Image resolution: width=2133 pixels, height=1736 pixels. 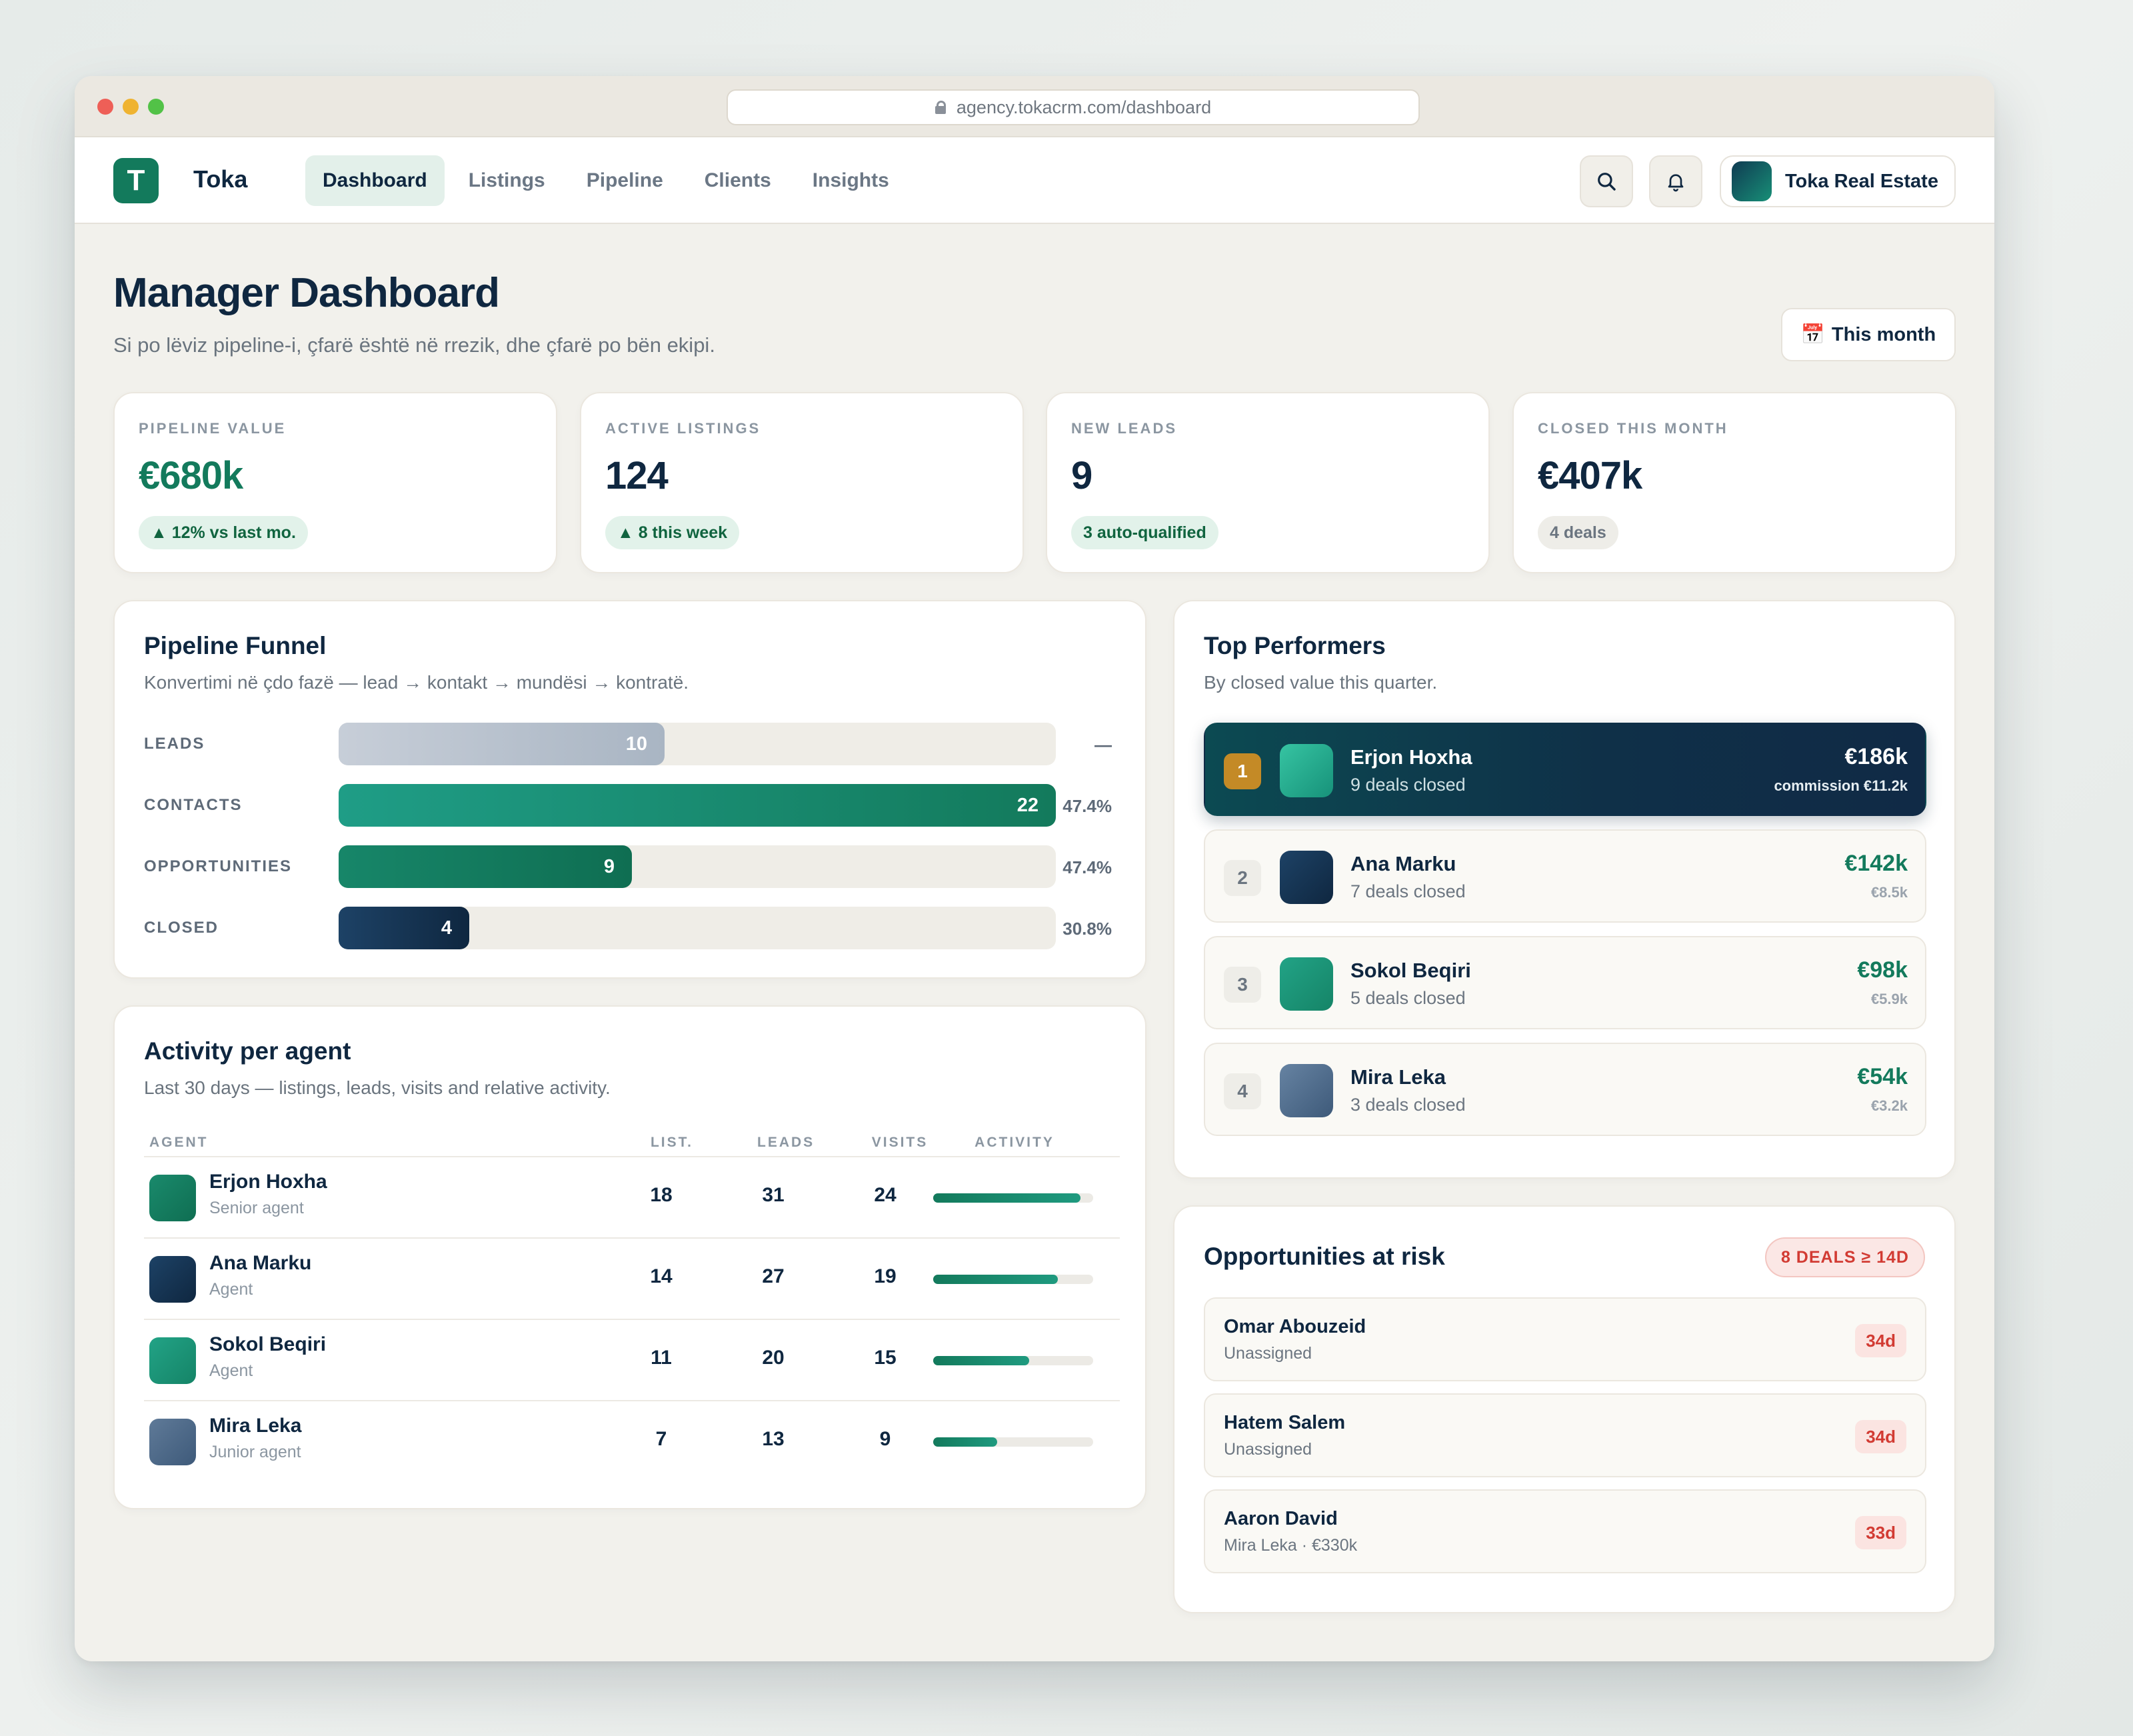 What do you see at coordinates (1882, 970) in the screenshot?
I see `performer-value: €98k` at bounding box center [1882, 970].